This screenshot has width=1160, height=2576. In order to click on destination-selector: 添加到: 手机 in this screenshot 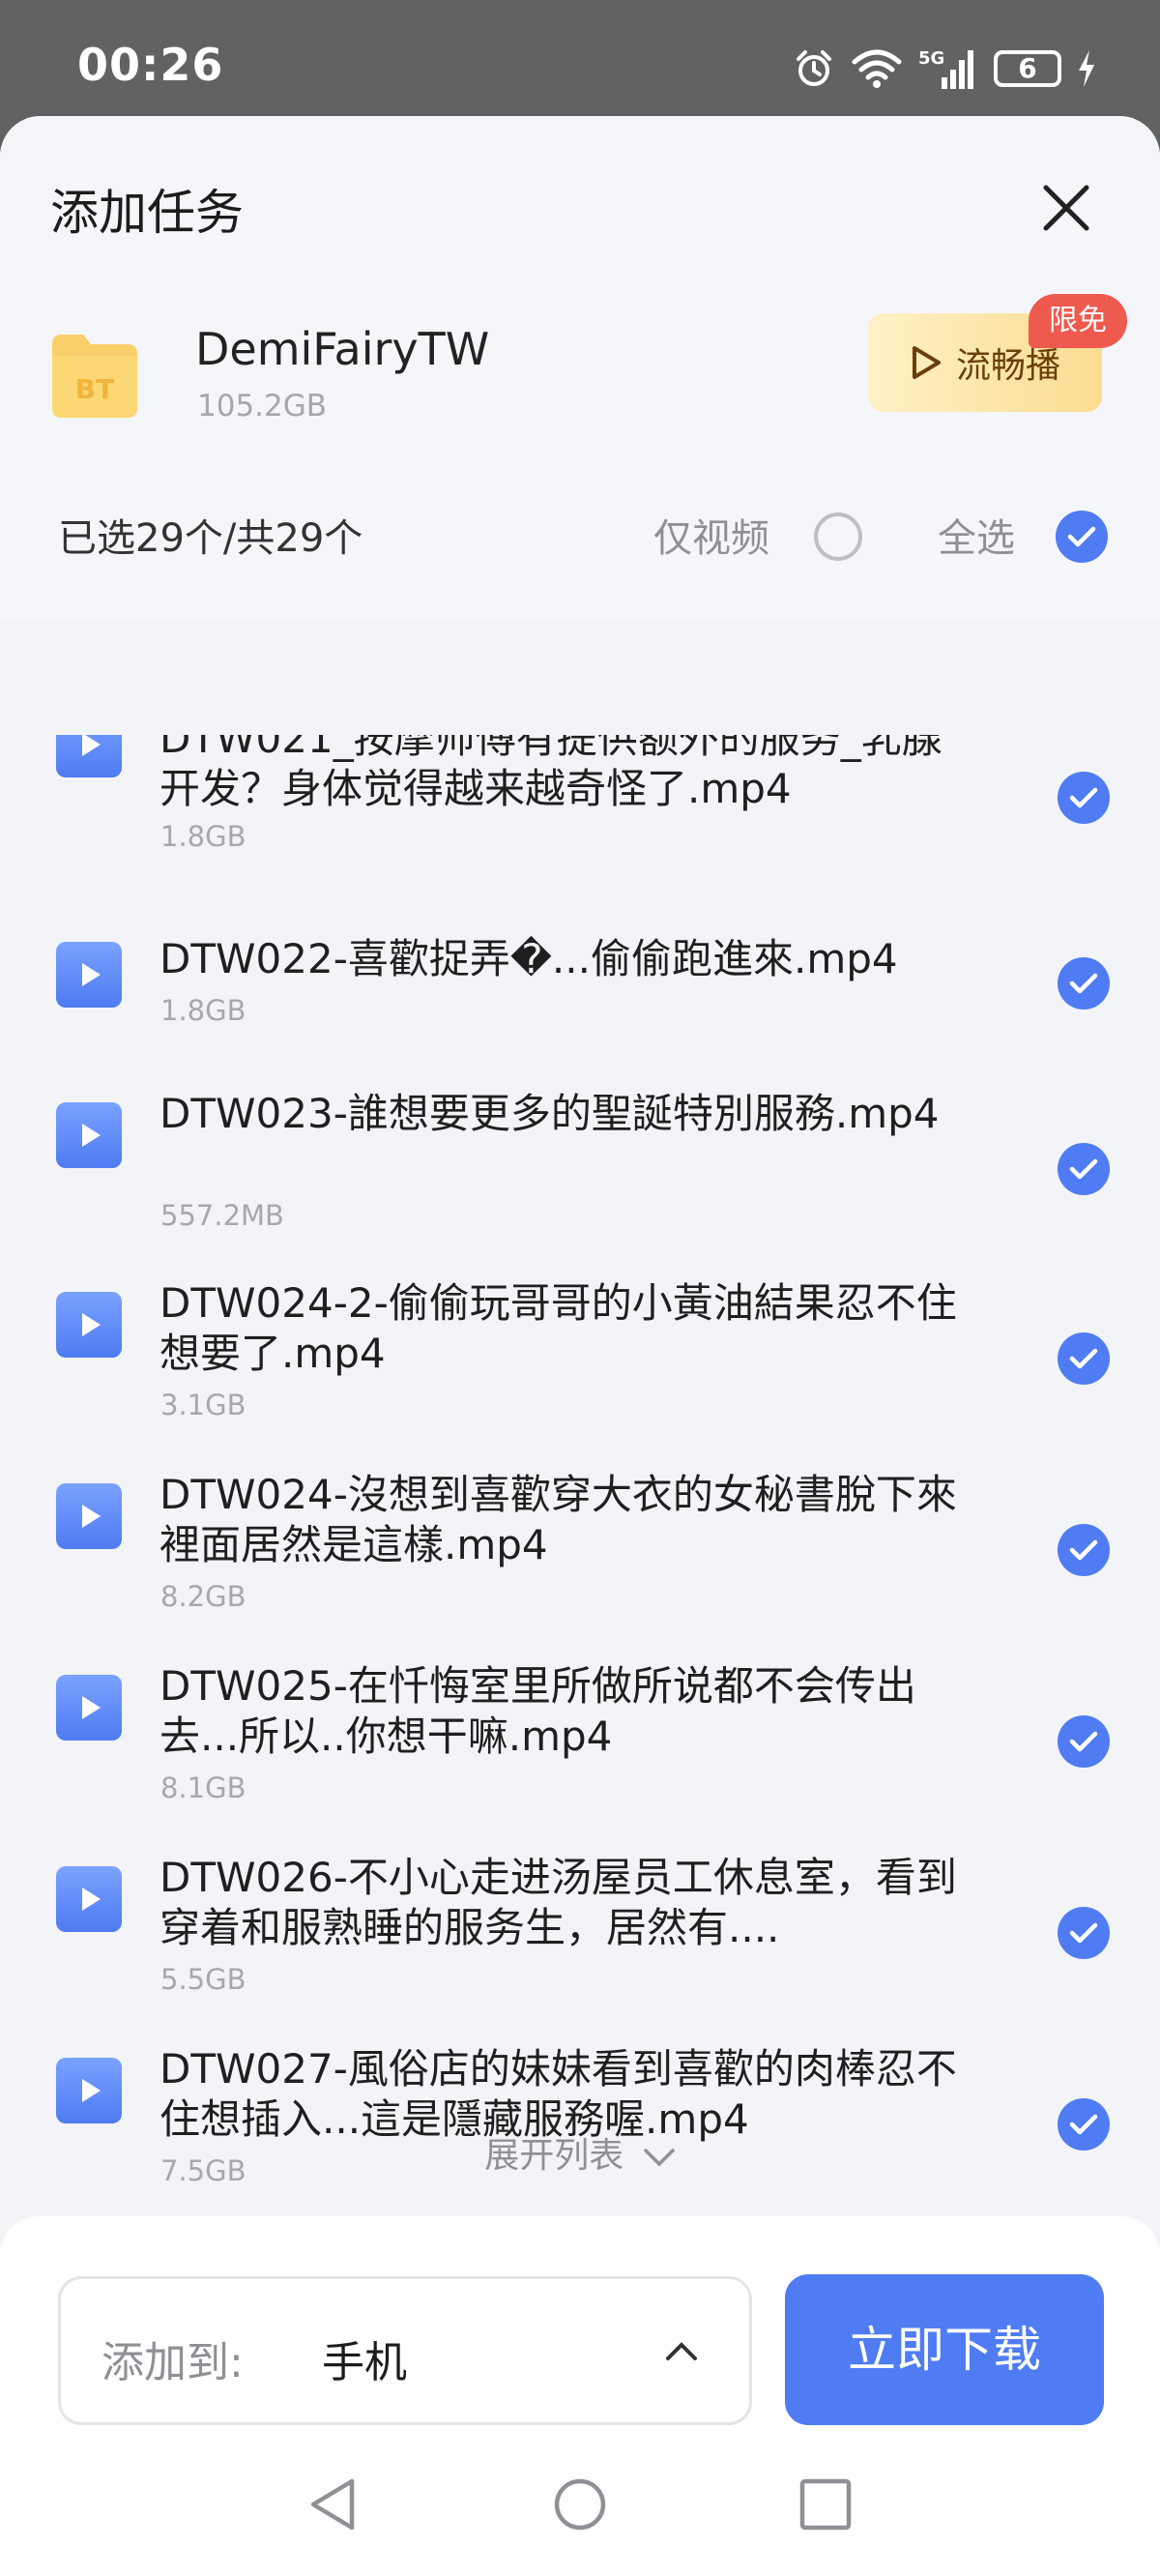, I will do `click(405, 2350)`.